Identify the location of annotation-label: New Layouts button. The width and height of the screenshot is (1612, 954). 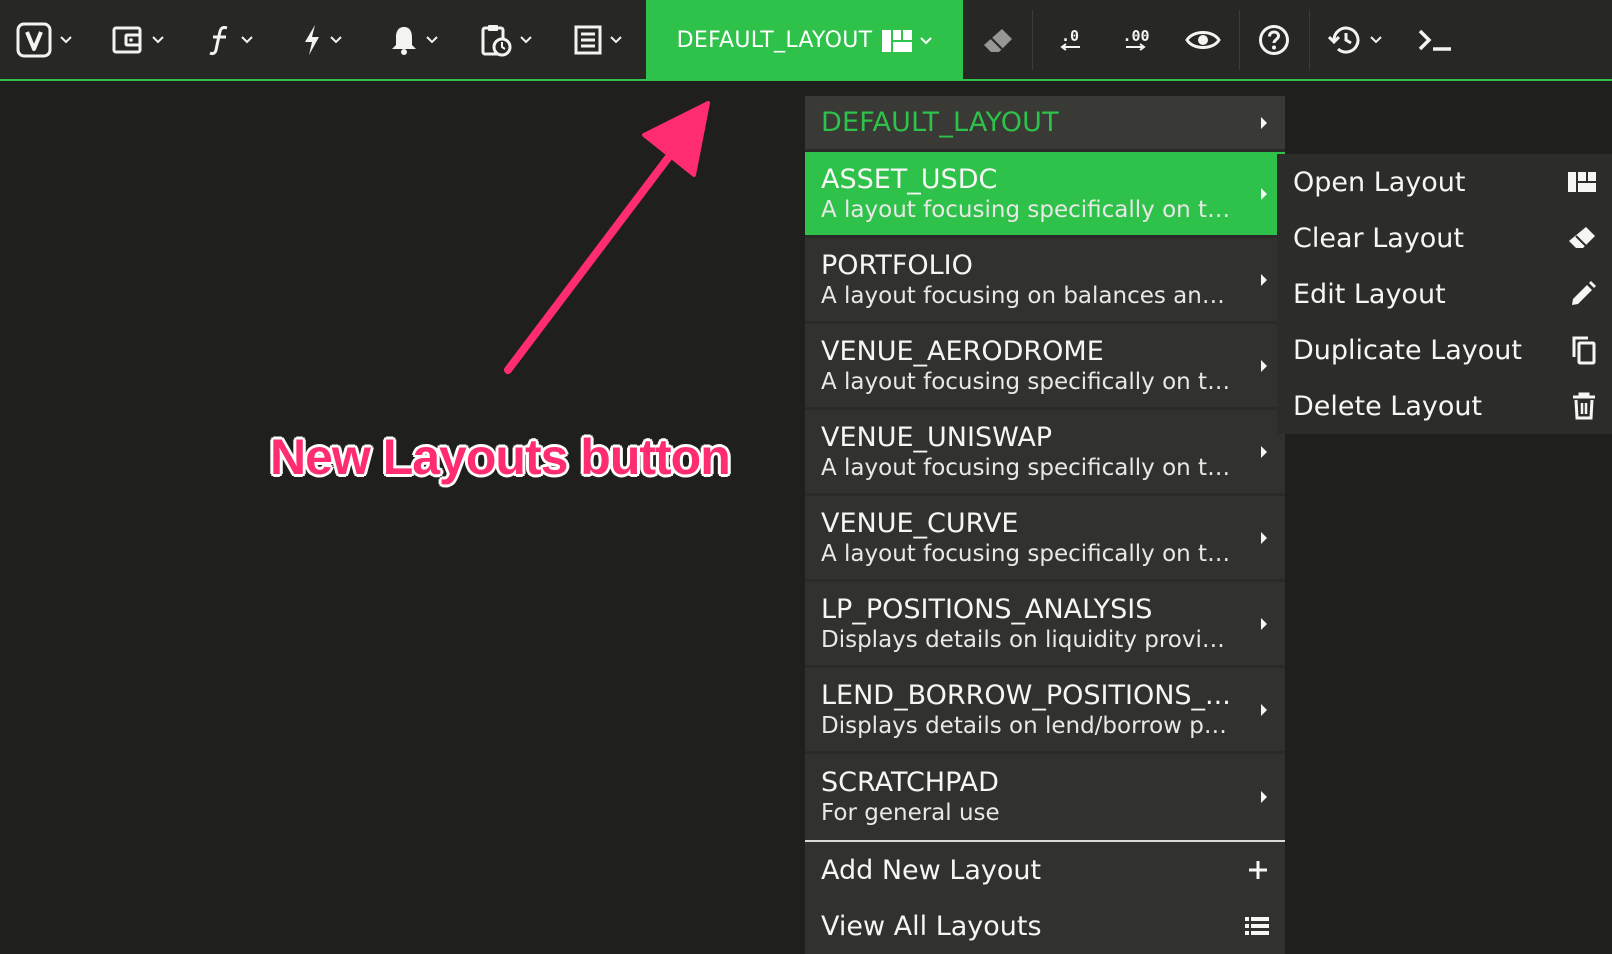
(500, 457).